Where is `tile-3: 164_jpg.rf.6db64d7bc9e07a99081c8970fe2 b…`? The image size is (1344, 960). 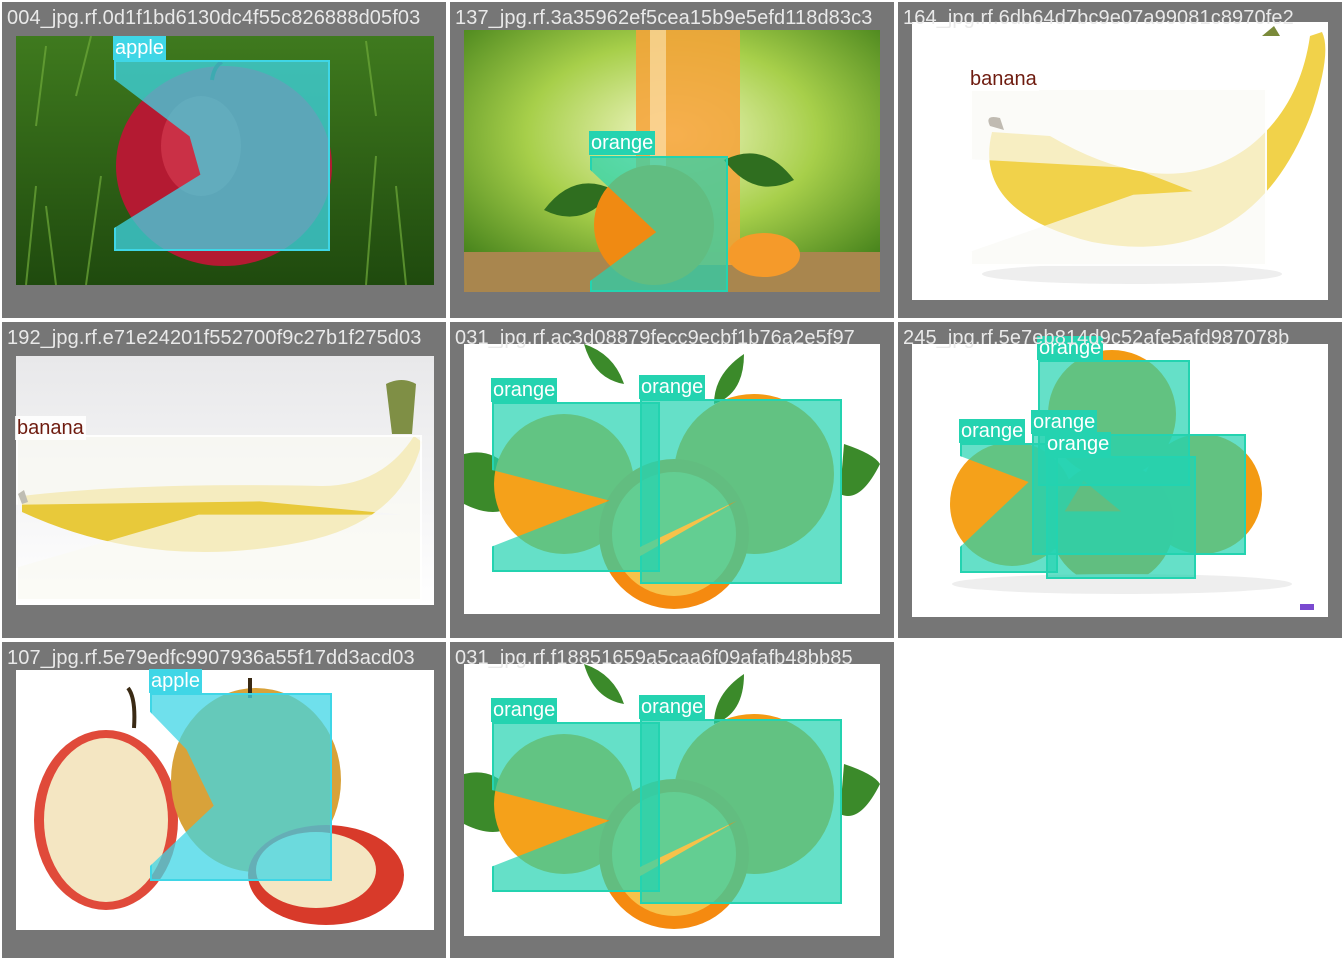 tile-3: 164_jpg.rf.6db64d7bc9e07a99081c8970fe2 b… is located at coordinates (1120, 160).